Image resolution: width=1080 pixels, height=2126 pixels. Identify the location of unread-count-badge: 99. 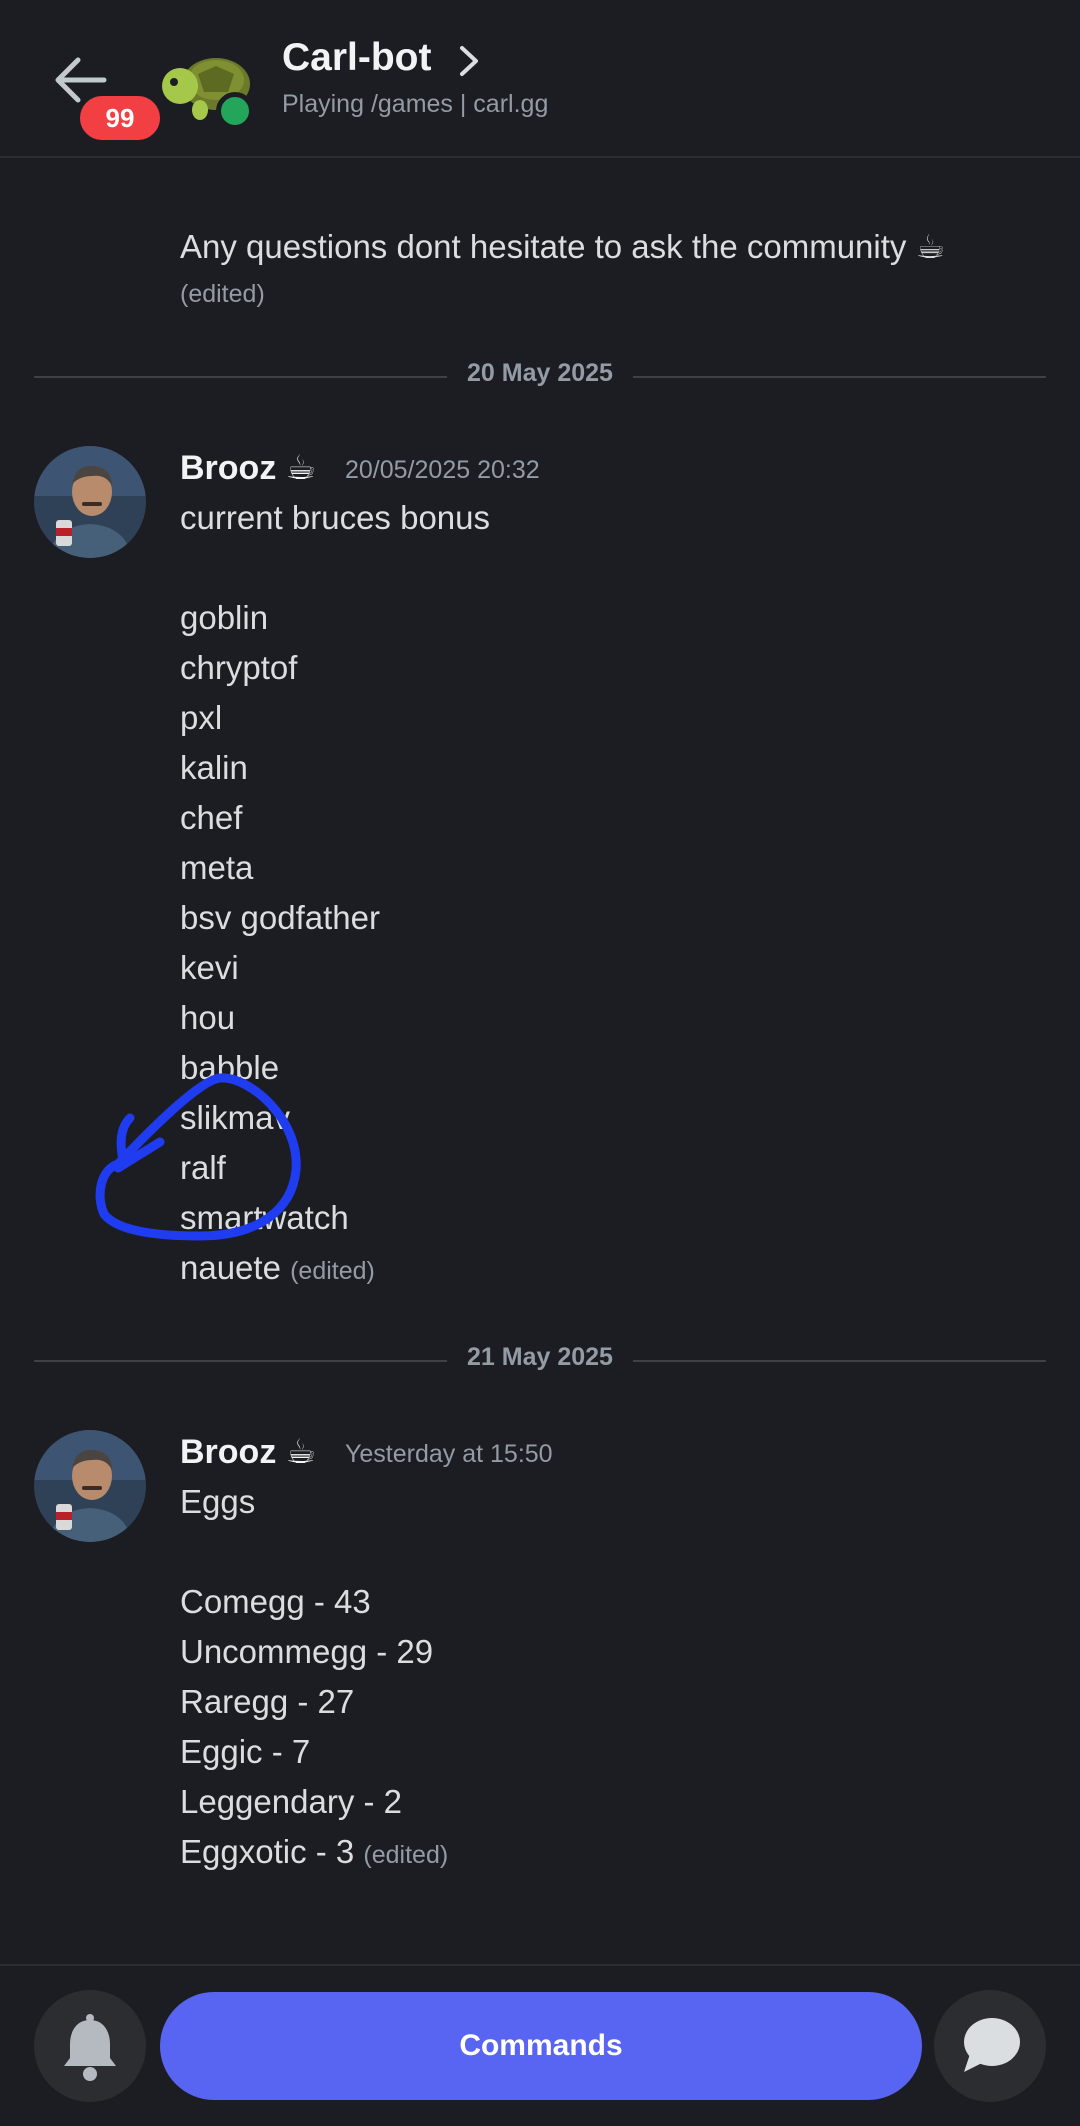
(120, 118).